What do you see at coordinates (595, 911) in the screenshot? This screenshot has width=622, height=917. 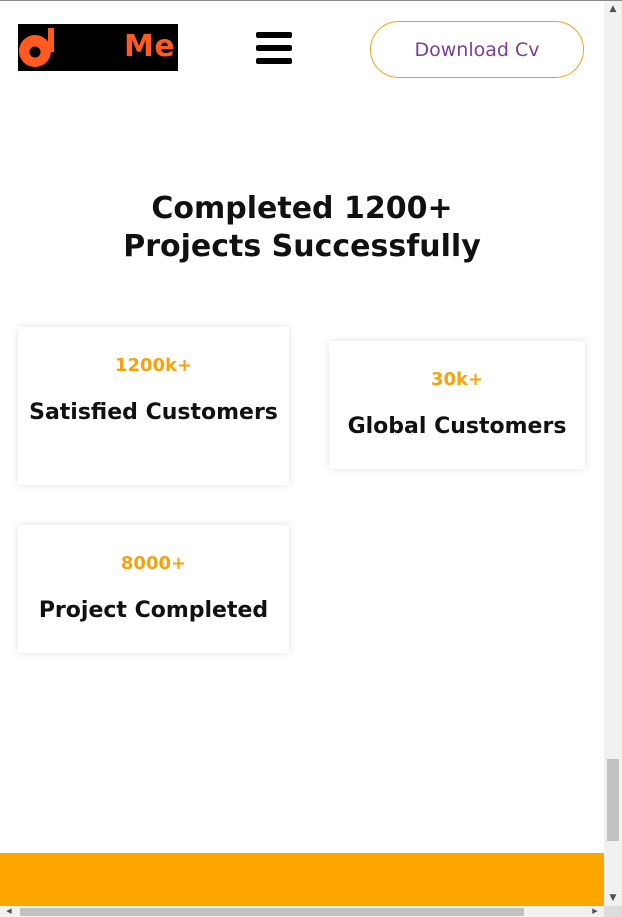 I see `scroll-right-arrow-icon: ▶` at bounding box center [595, 911].